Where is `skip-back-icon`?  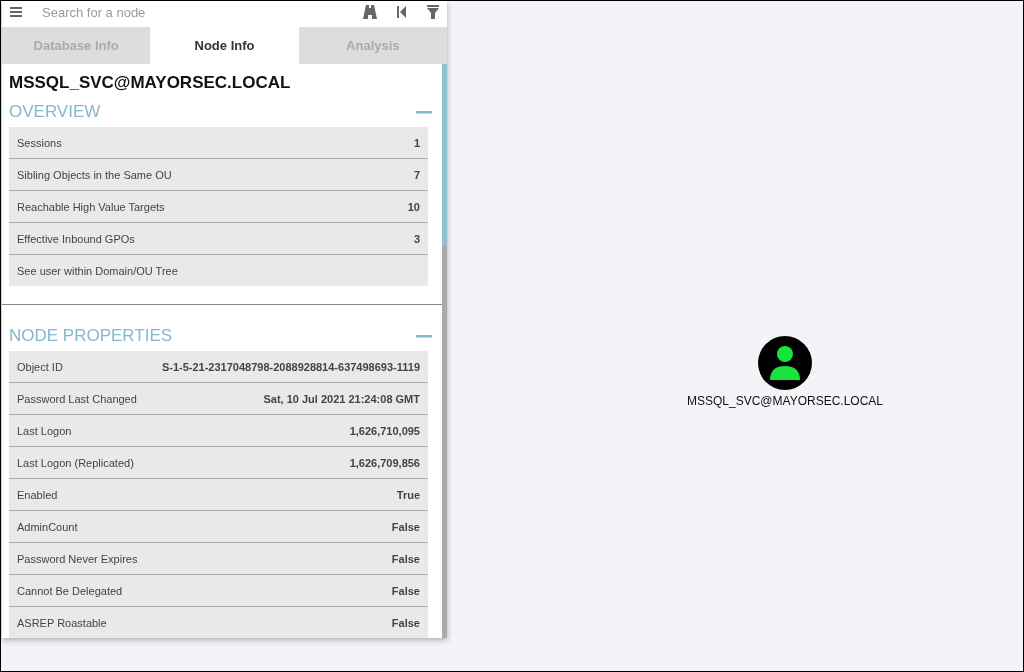 skip-back-icon is located at coordinates (402, 12).